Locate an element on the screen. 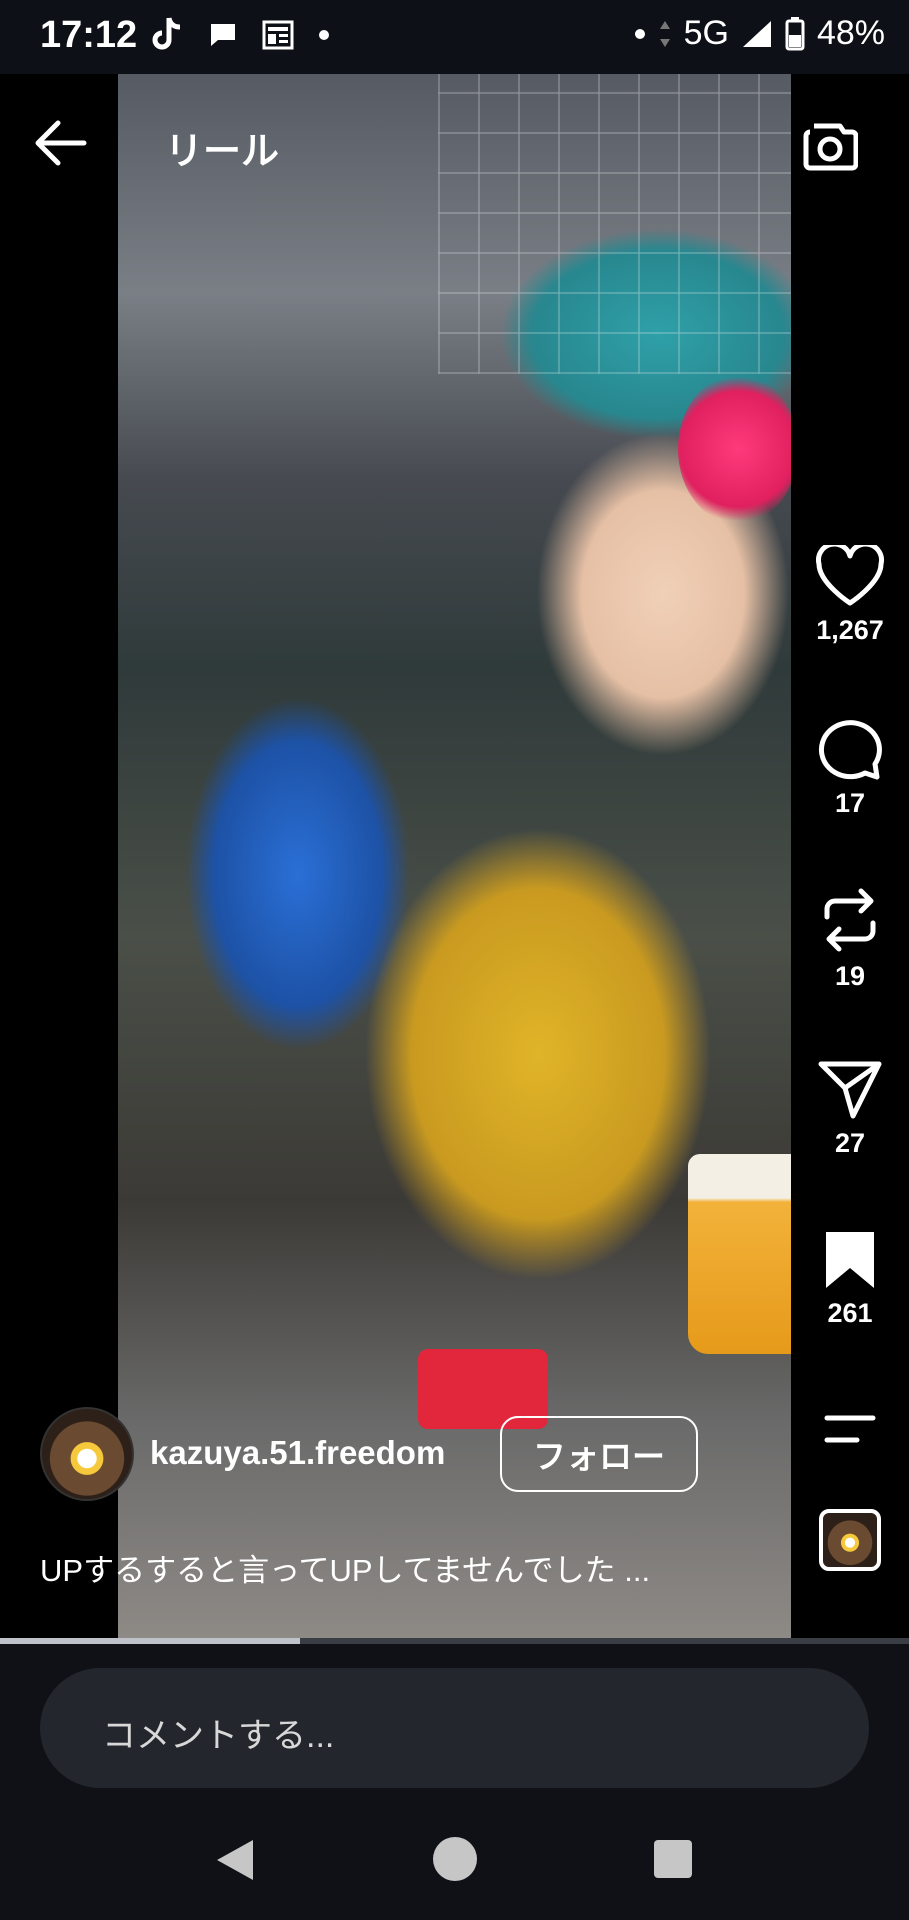 This screenshot has width=909, height=1920. share-count: 27 is located at coordinates (850, 1143).